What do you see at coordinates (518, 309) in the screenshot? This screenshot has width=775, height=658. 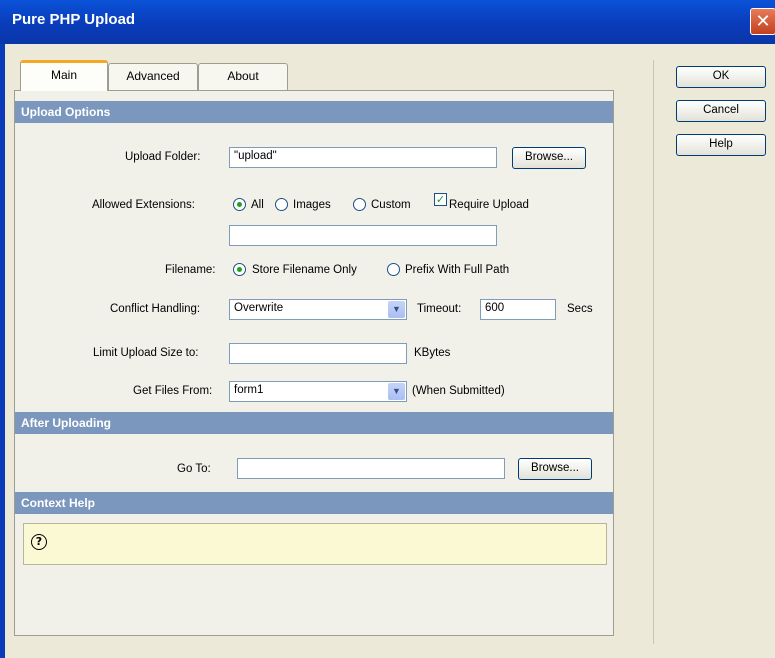 I see `timeout-input: 600` at bounding box center [518, 309].